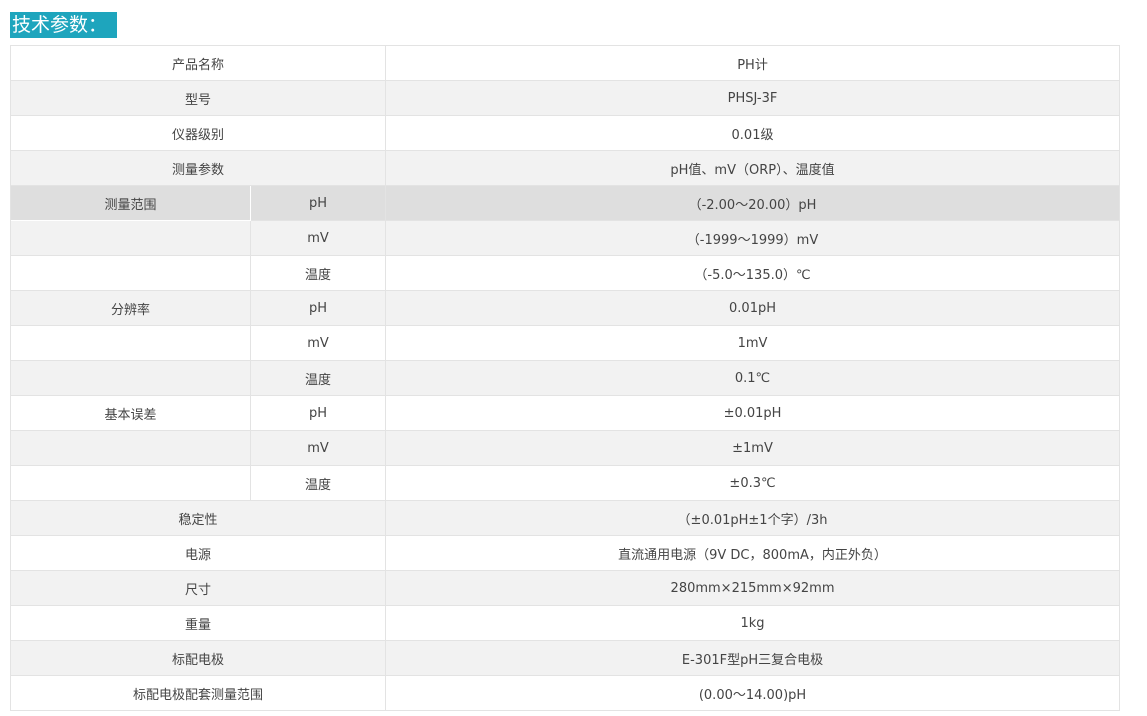 The width and height of the screenshot is (1147, 716). I want to click on table-row: 温度 （-5.0～135.0）℃, so click(565, 273).